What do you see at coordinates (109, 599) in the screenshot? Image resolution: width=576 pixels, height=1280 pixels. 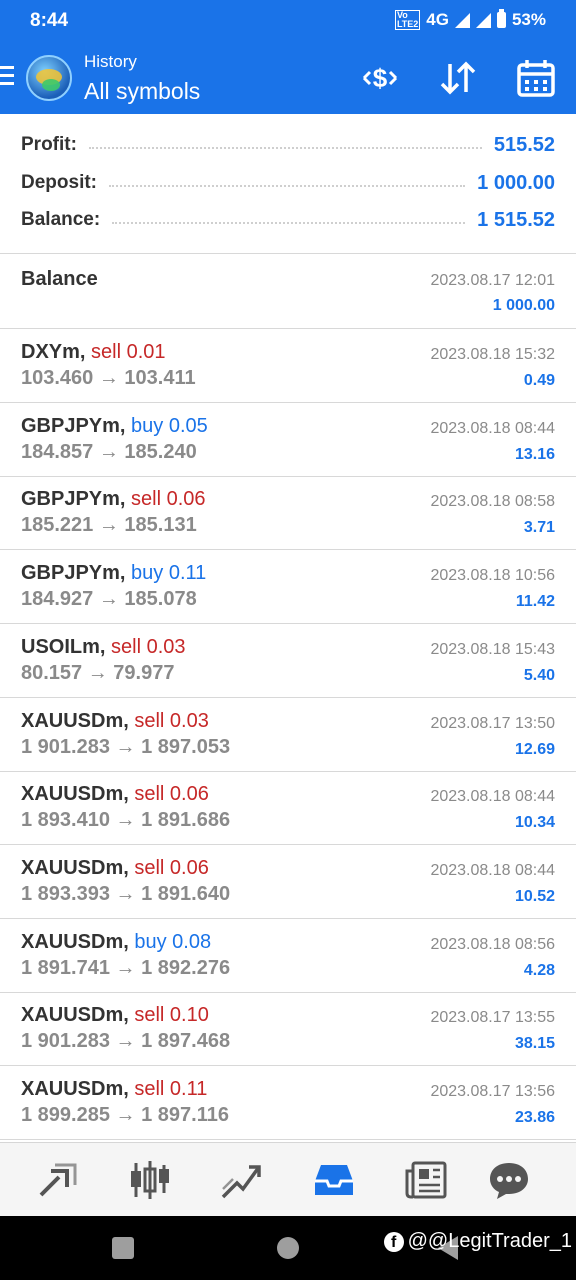 I see `trade-prices: 184.927 → 185.078` at bounding box center [109, 599].